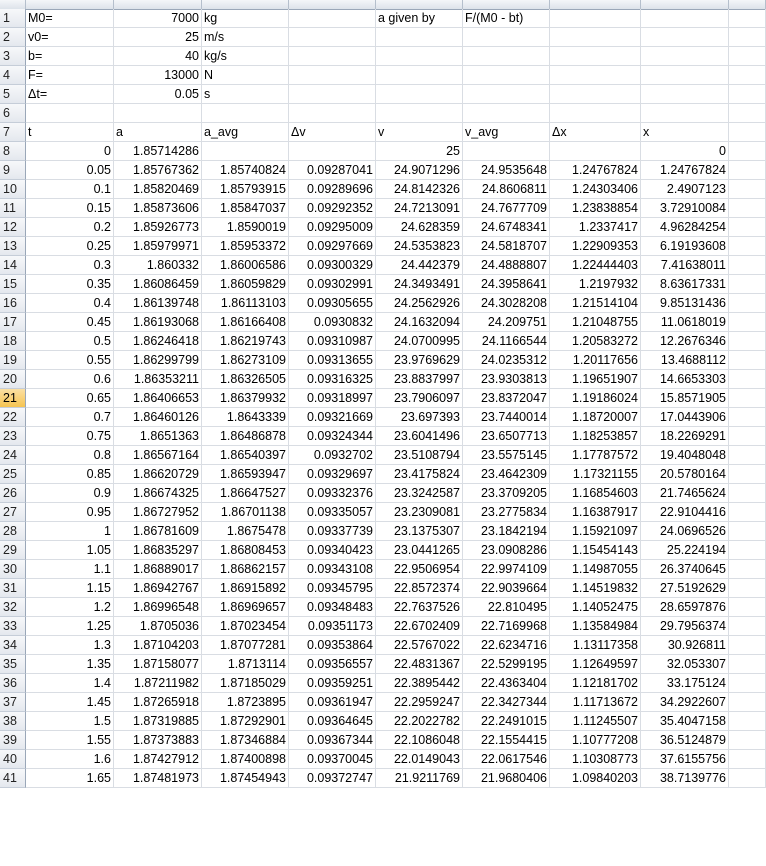 The height and width of the screenshot is (866, 766). Describe the element at coordinates (685, 721) in the screenshot. I see `data-cell: 35.4047158` at that location.